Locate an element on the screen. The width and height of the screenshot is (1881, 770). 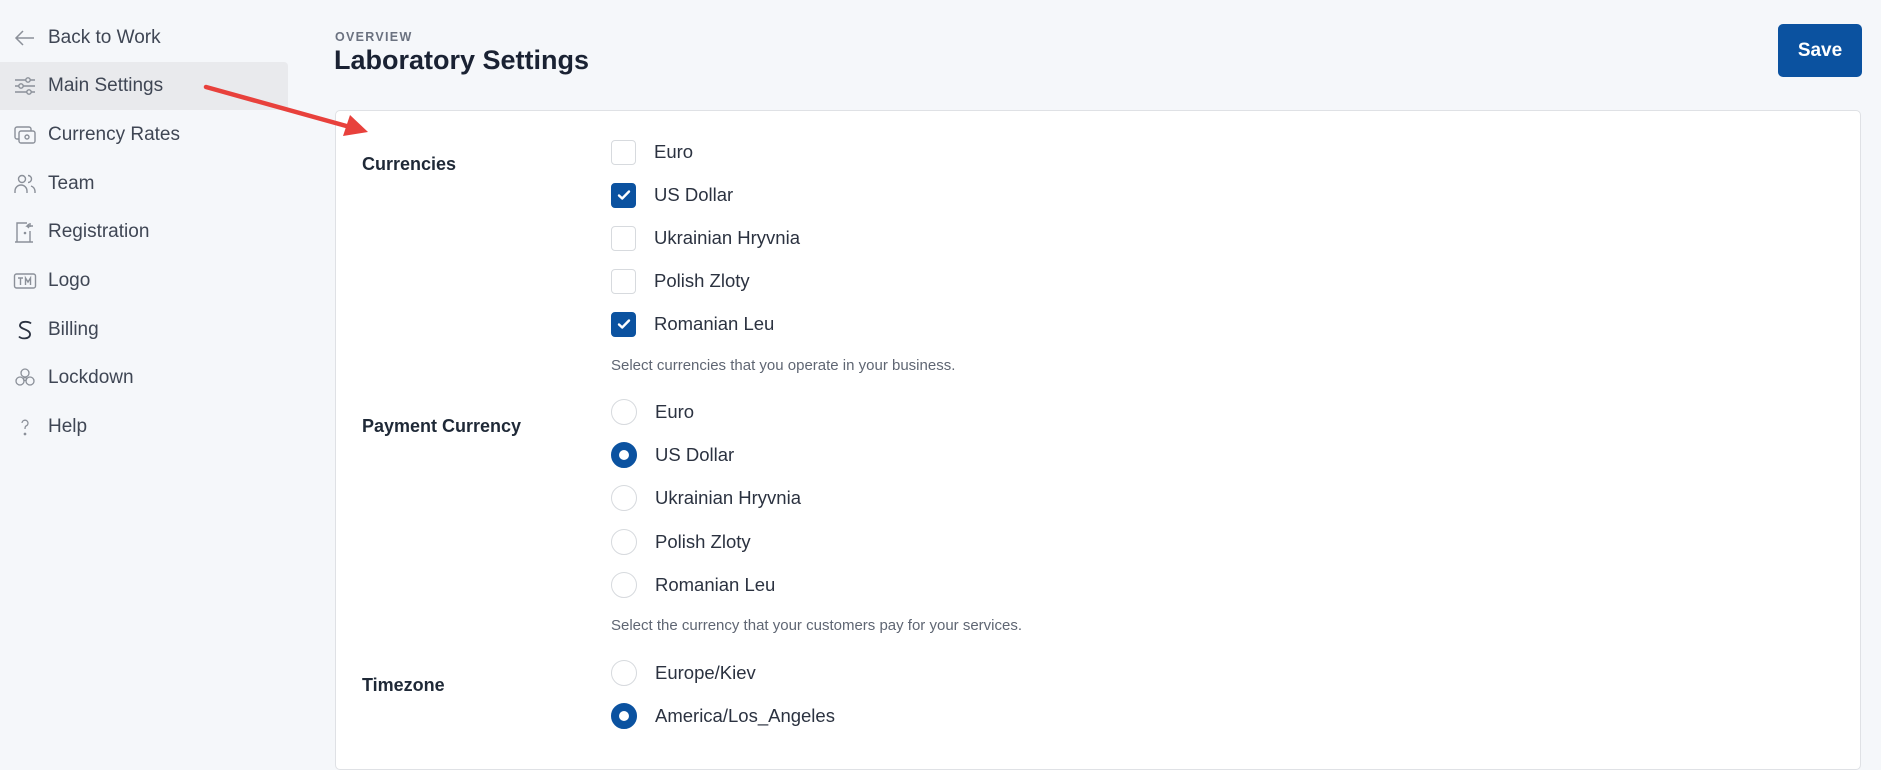
page-overline: OVERVIEW is located at coordinates (374, 37).